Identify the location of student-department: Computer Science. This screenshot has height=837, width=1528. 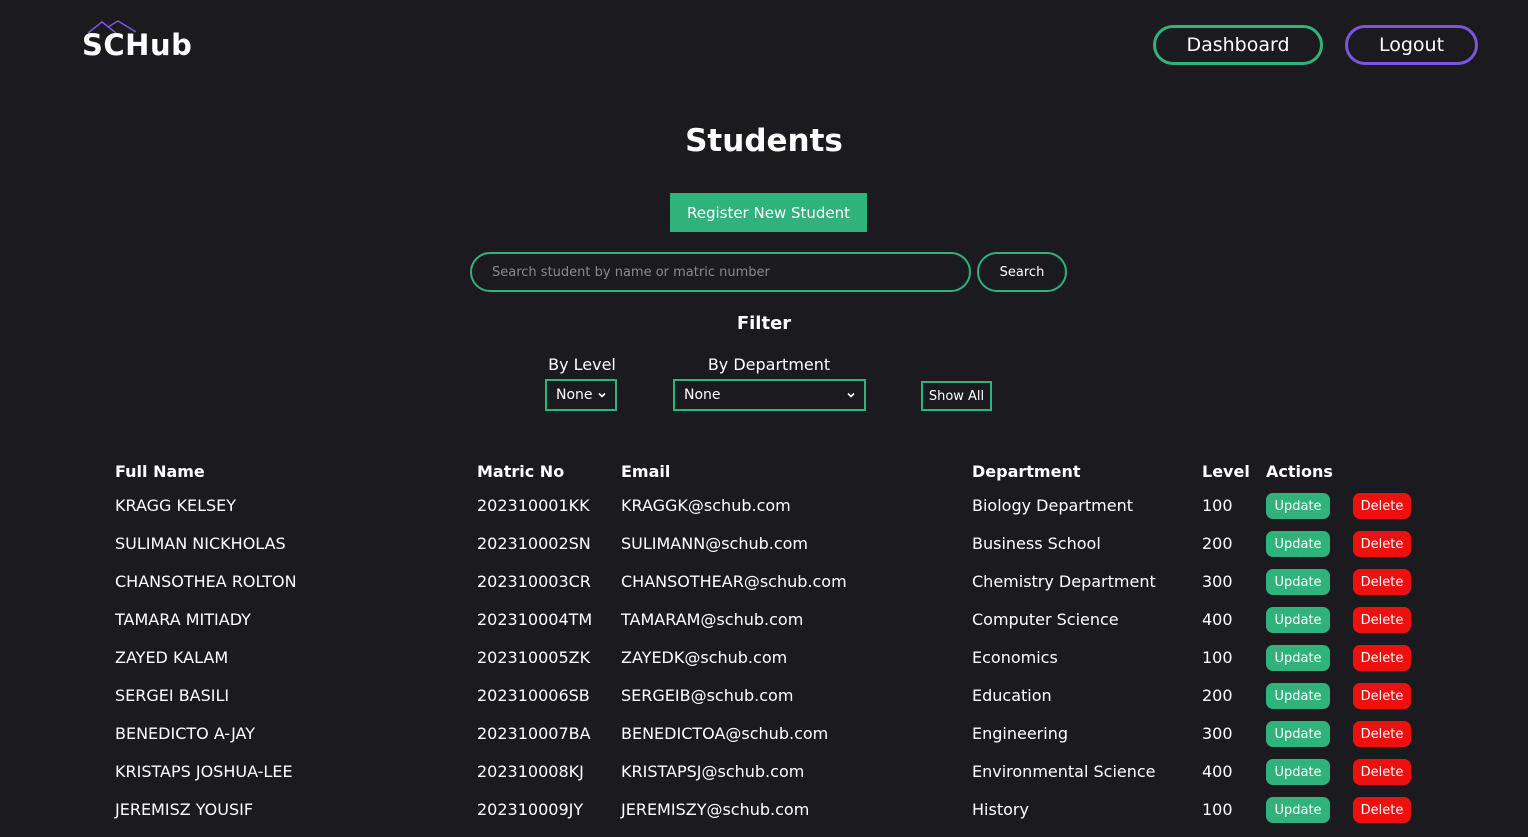
(1045, 619).